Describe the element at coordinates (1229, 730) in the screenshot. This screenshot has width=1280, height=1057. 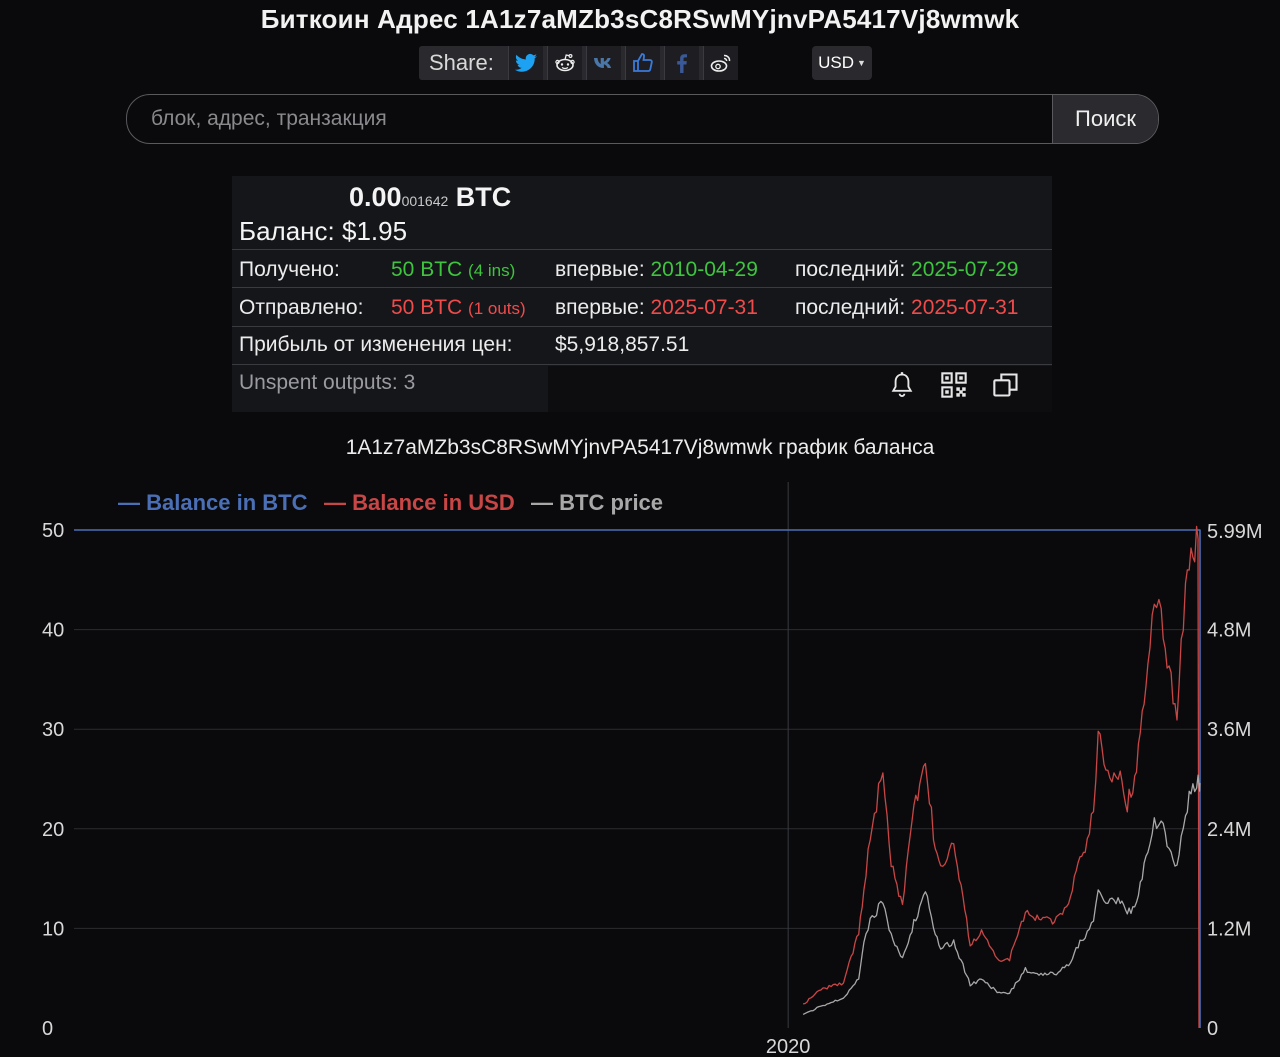
I see `y-right-tick-label: 3.6M` at that location.